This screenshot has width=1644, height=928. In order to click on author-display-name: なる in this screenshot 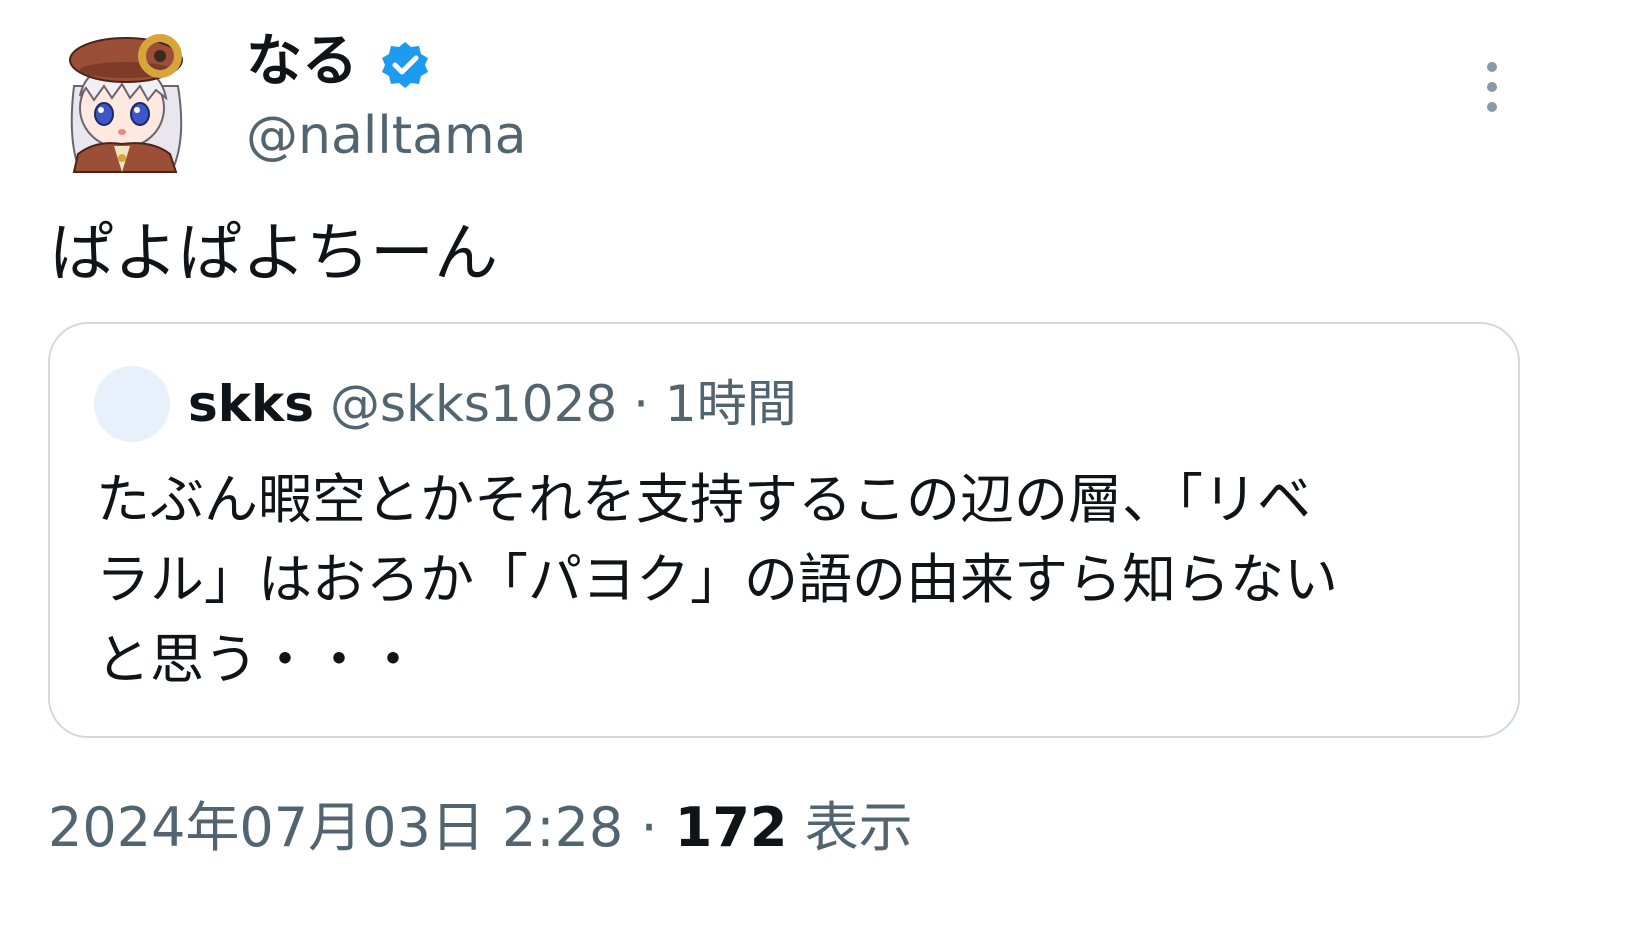, I will do `click(302, 62)`.